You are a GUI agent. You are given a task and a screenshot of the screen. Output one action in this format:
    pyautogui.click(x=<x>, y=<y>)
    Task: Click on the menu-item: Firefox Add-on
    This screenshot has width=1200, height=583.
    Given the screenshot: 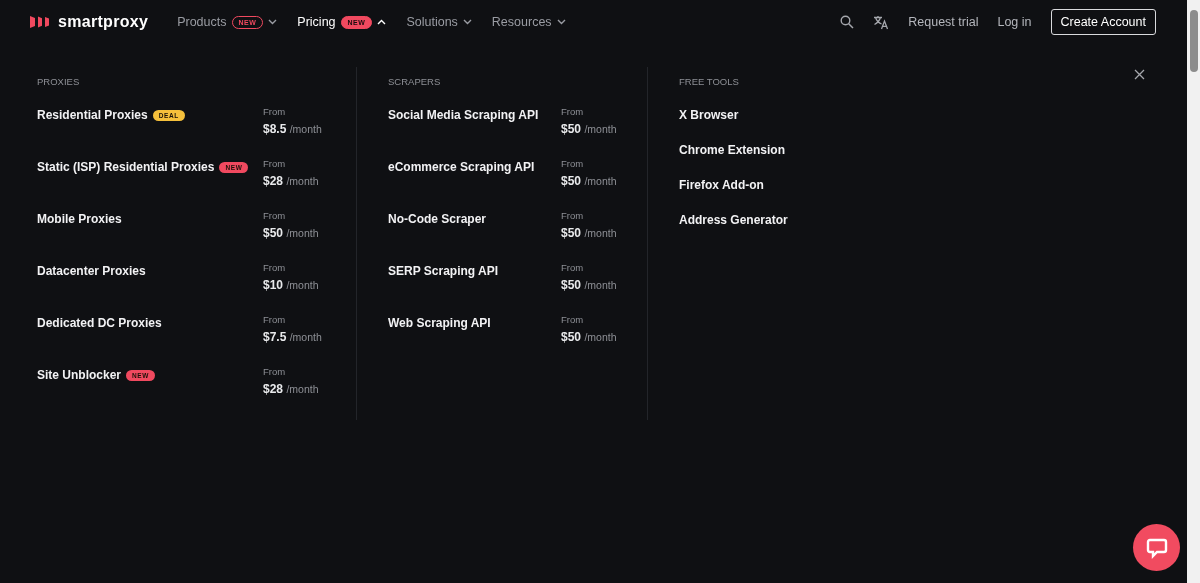 What is the action you would take?
    pyautogui.click(x=779, y=185)
    